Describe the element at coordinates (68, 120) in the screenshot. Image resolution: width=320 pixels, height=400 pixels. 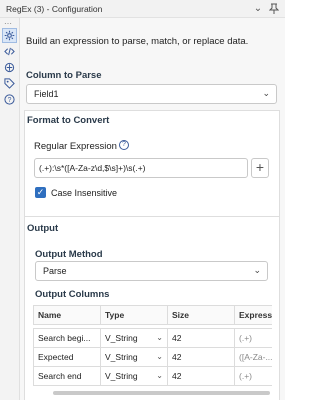
I see `format-to-convert-label: Format to Convert` at that location.